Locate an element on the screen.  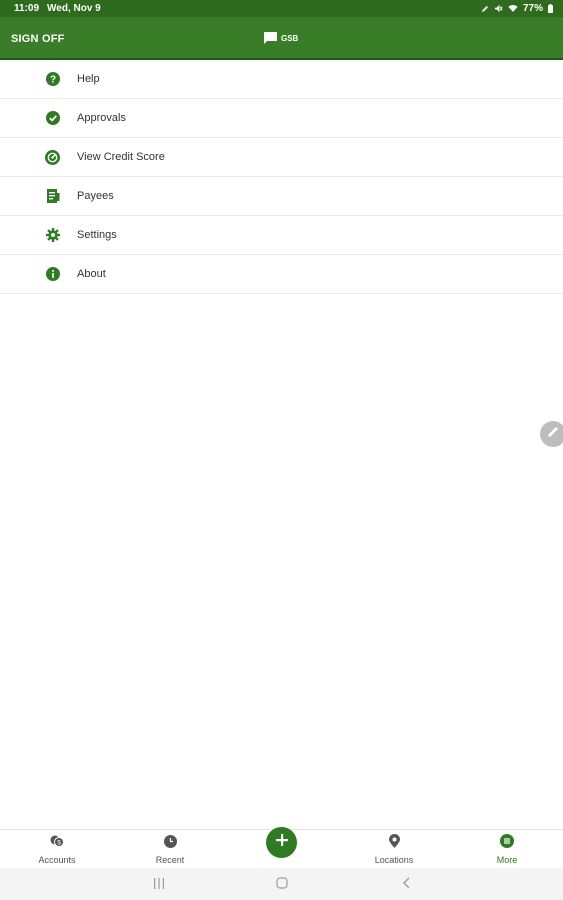
back-chevron-icon is located at coordinates (406, 885).